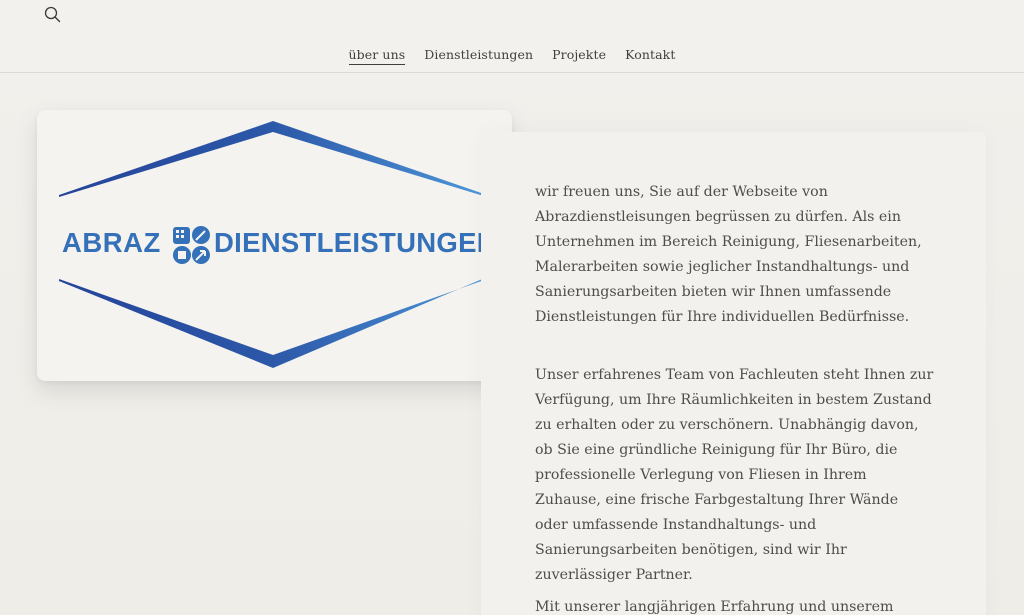 Image resolution: width=1024 pixels, height=615 pixels. What do you see at coordinates (377, 56) in the screenshot?
I see `nav-item-ueber-uns: über uns` at bounding box center [377, 56].